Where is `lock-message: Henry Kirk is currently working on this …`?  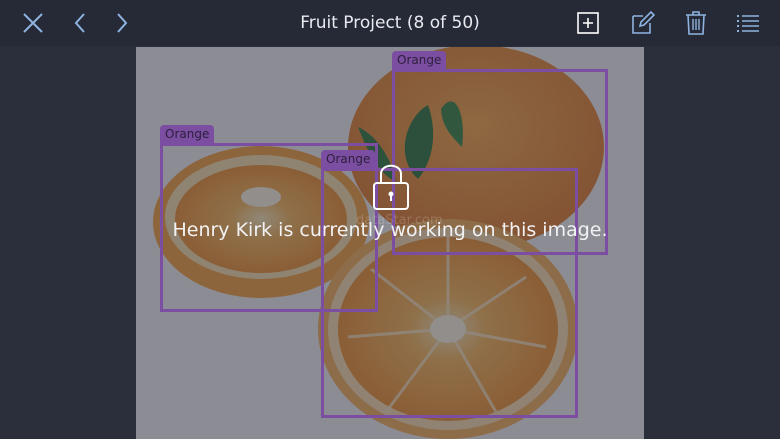 lock-message: Henry Kirk is currently working on this … is located at coordinates (390, 230).